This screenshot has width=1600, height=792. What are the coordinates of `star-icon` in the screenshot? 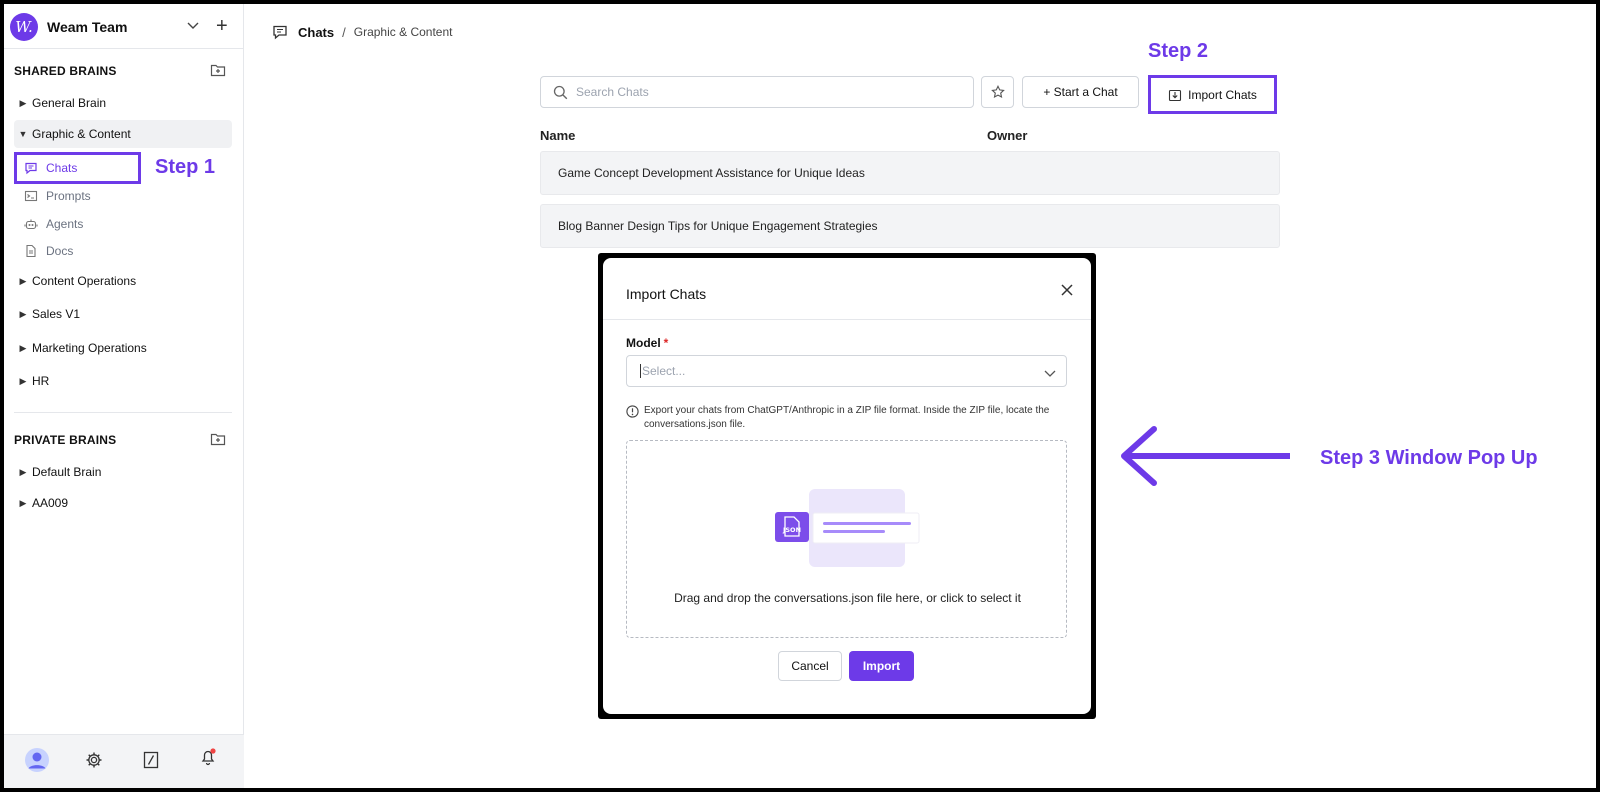 It's located at (997, 92).